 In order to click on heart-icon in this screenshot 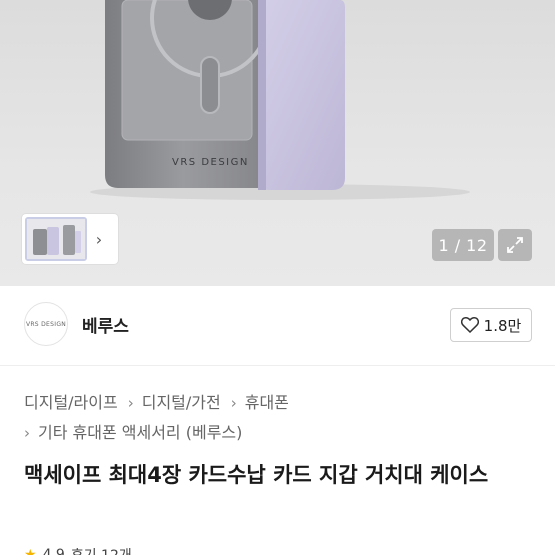, I will do `click(469, 325)`.